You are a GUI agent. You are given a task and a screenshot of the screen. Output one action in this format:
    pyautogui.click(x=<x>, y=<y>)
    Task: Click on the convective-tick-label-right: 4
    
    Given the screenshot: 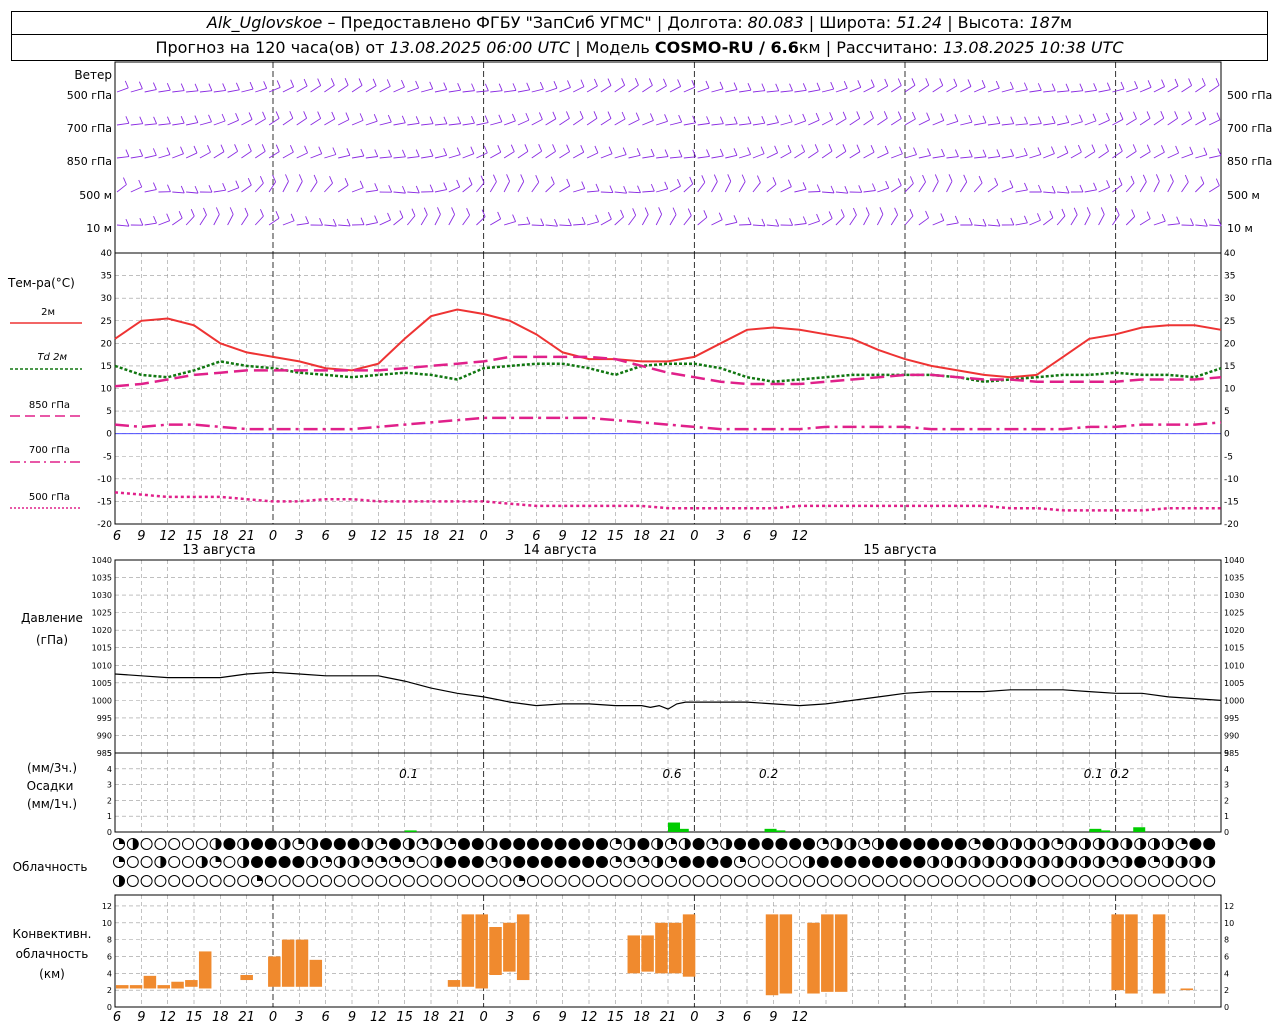 What is the action you would take?
    pyautogui.click(x=1226, y=973)
    